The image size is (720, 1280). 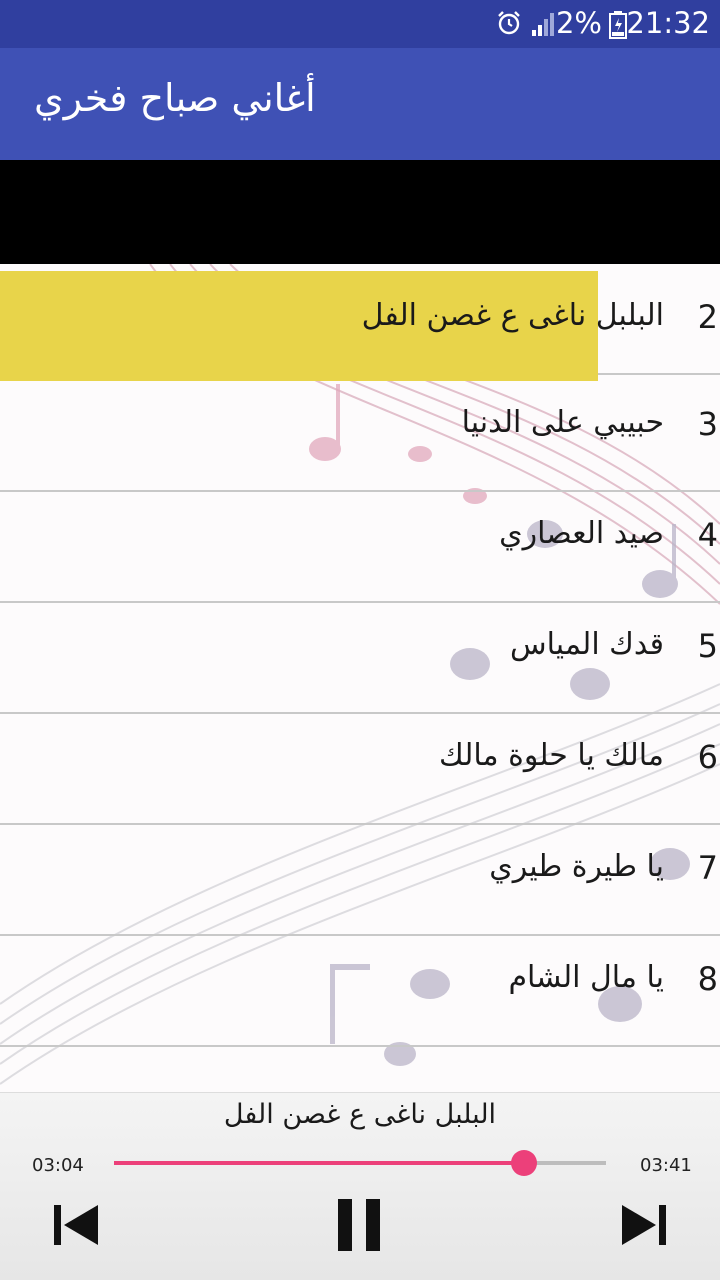 I want to click on song-row: صيد العصاري 4, so click(x=360, y=547).